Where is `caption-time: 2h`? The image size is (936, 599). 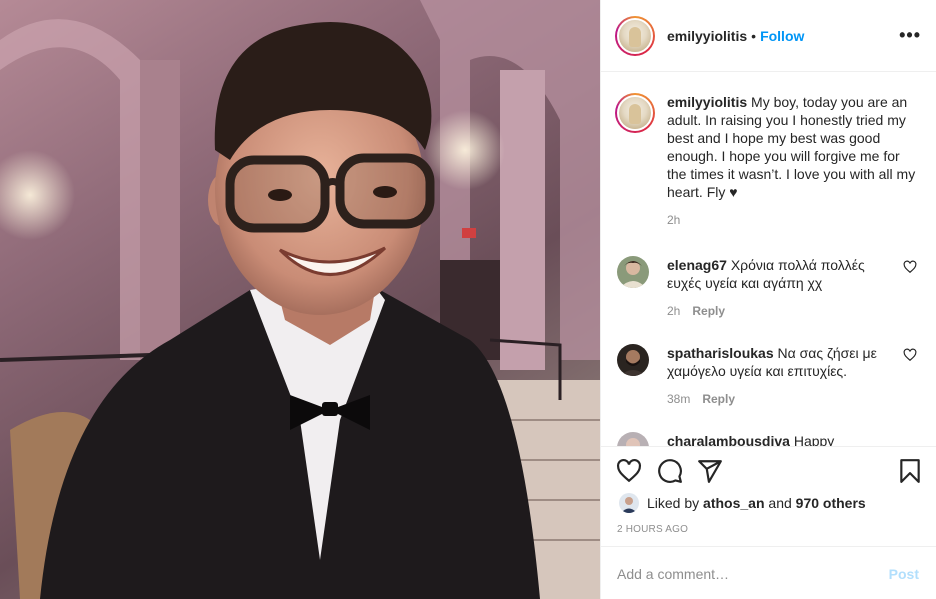
caption-time: 2h is located at coordinates (795, 220).